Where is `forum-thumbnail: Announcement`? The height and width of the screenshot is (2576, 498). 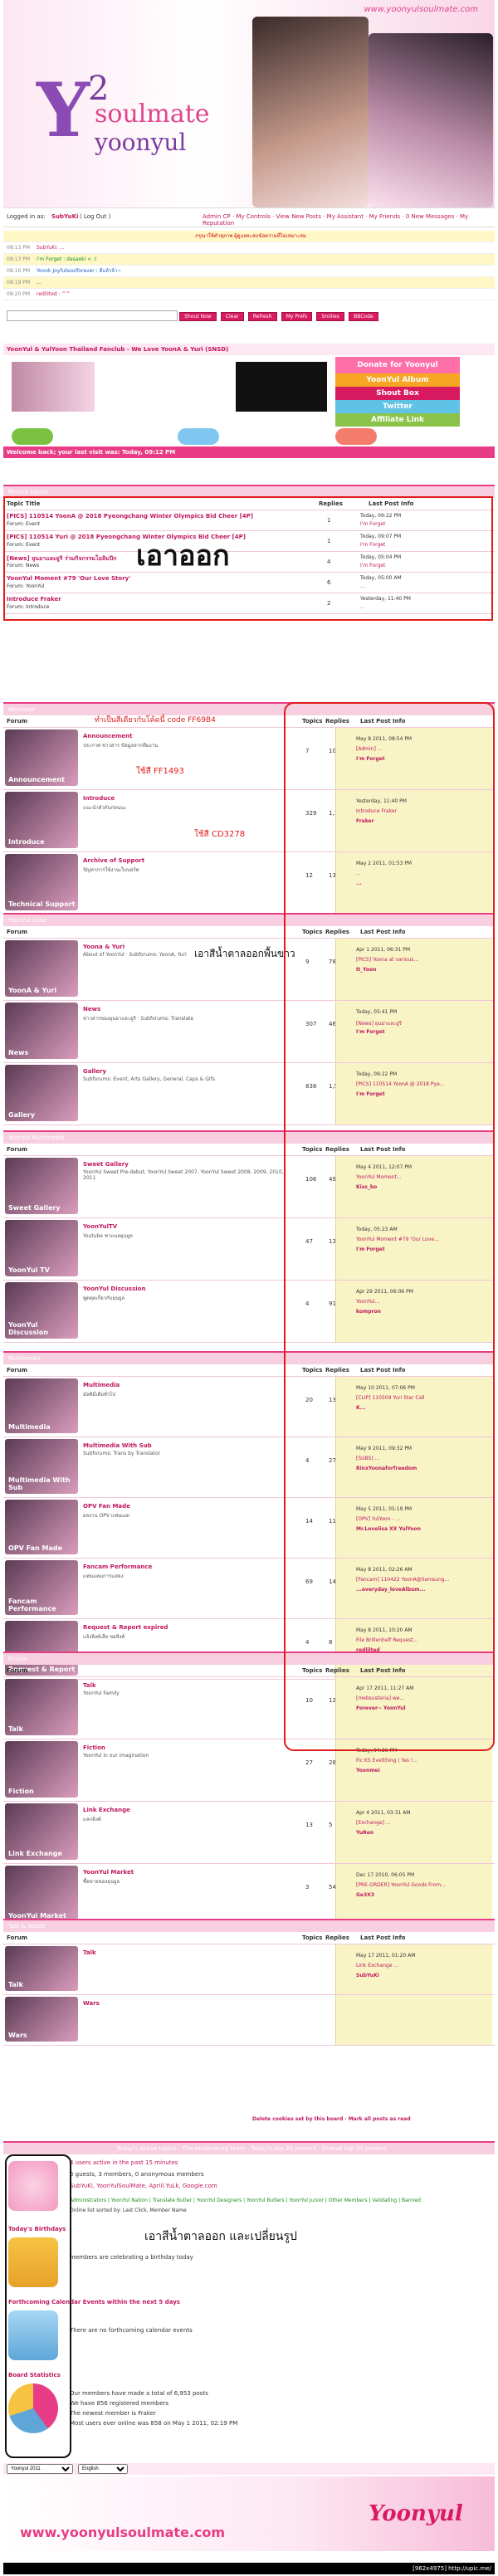
forum-thumbnail: Announcement is located at coordinates (42, 758).